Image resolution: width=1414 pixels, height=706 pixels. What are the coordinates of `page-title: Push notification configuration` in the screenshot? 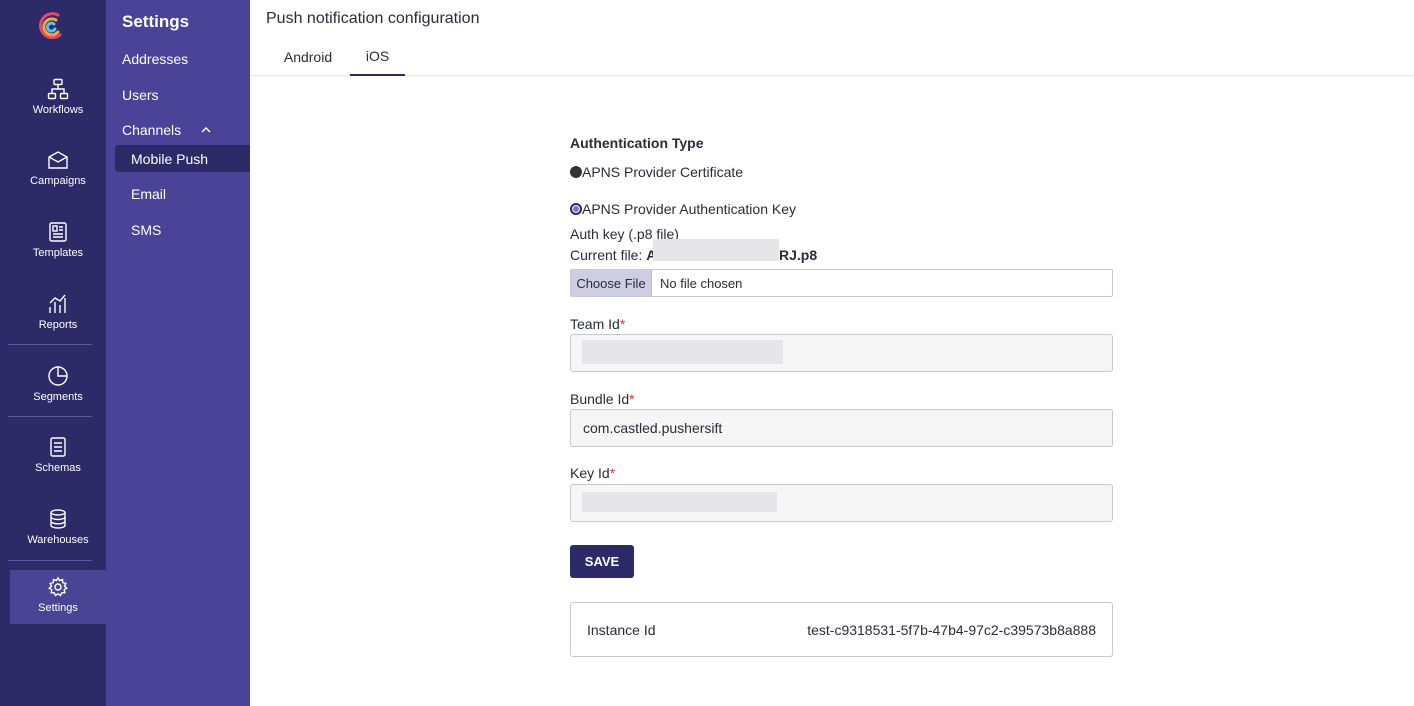 It's located at (373, 18).